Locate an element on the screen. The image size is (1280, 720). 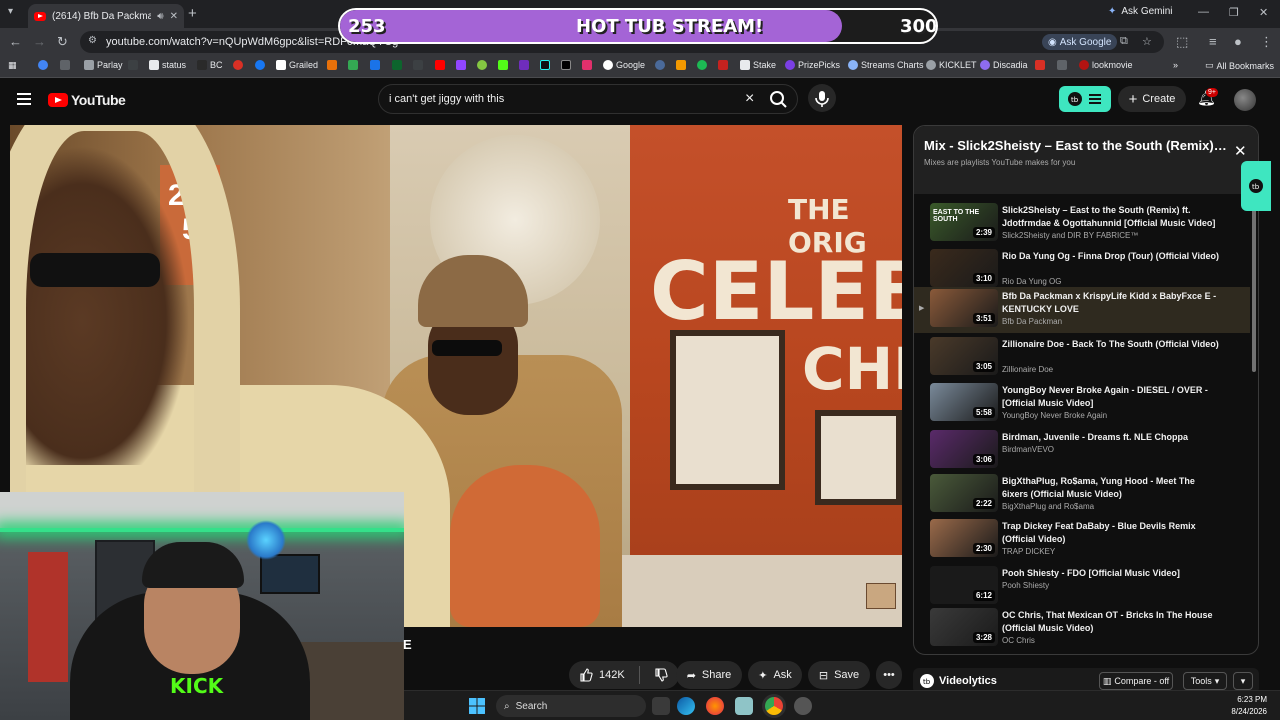
bookmark-facebook-icon is located at coordinates (260, 65).